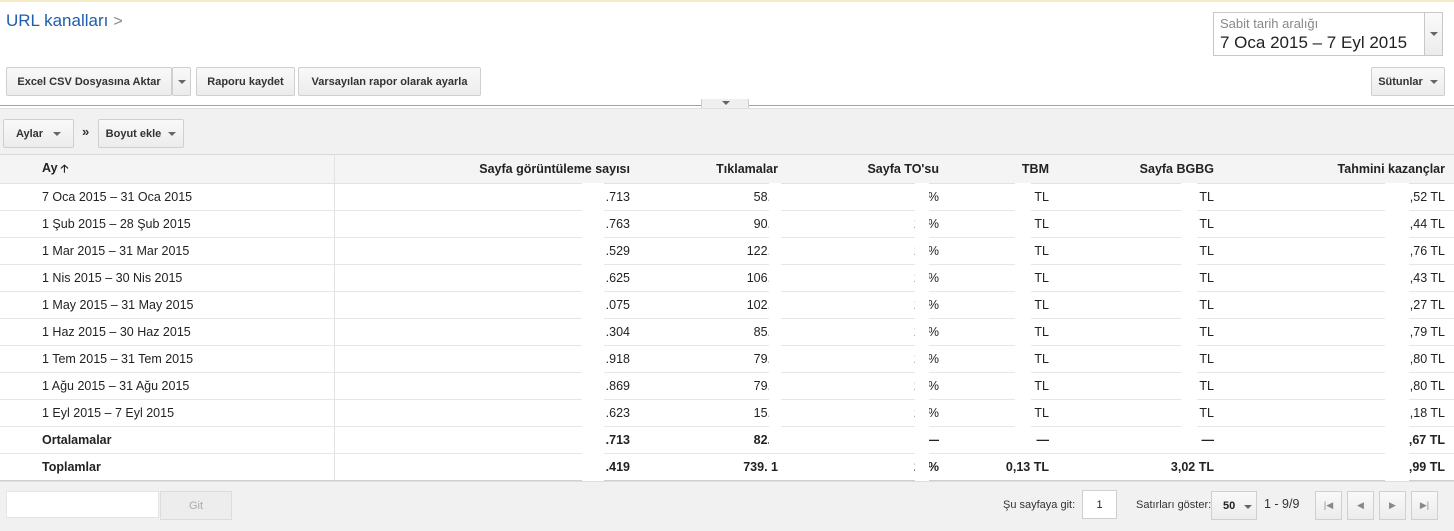 This screenshot has height=531, width=1454. I want to click on columns-button: Sütunlar, so click(1408, 81).